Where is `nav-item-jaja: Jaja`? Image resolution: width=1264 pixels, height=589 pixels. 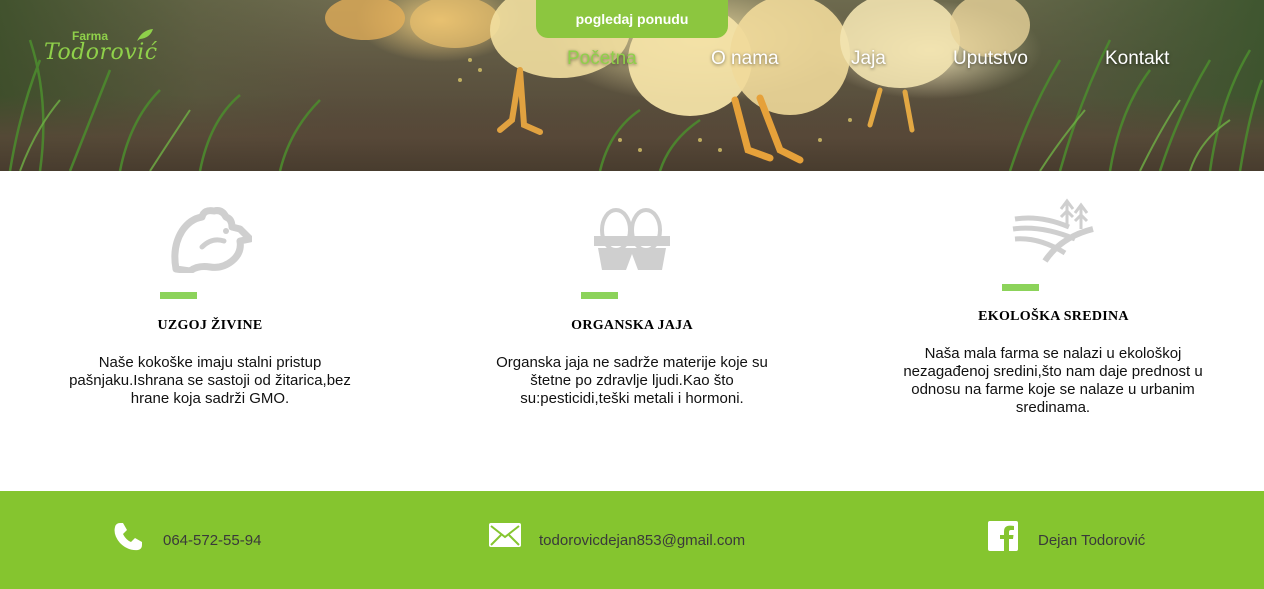 nav-item-jaja: Jaja is located at coordinates (868, 59).